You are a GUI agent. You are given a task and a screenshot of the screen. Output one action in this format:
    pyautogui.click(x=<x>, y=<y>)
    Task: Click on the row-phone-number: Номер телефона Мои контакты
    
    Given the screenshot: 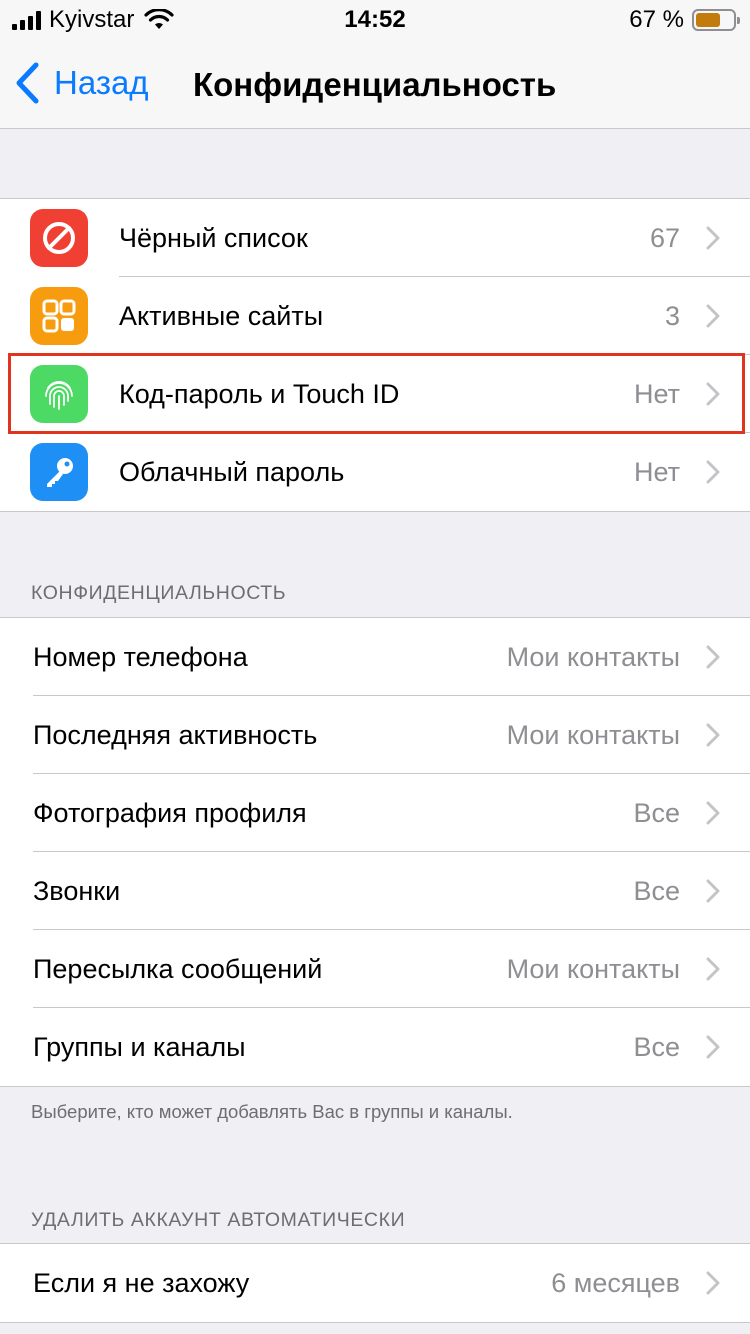 What is the action you would take?
    pyautogui.click(x=375, y=657)
    